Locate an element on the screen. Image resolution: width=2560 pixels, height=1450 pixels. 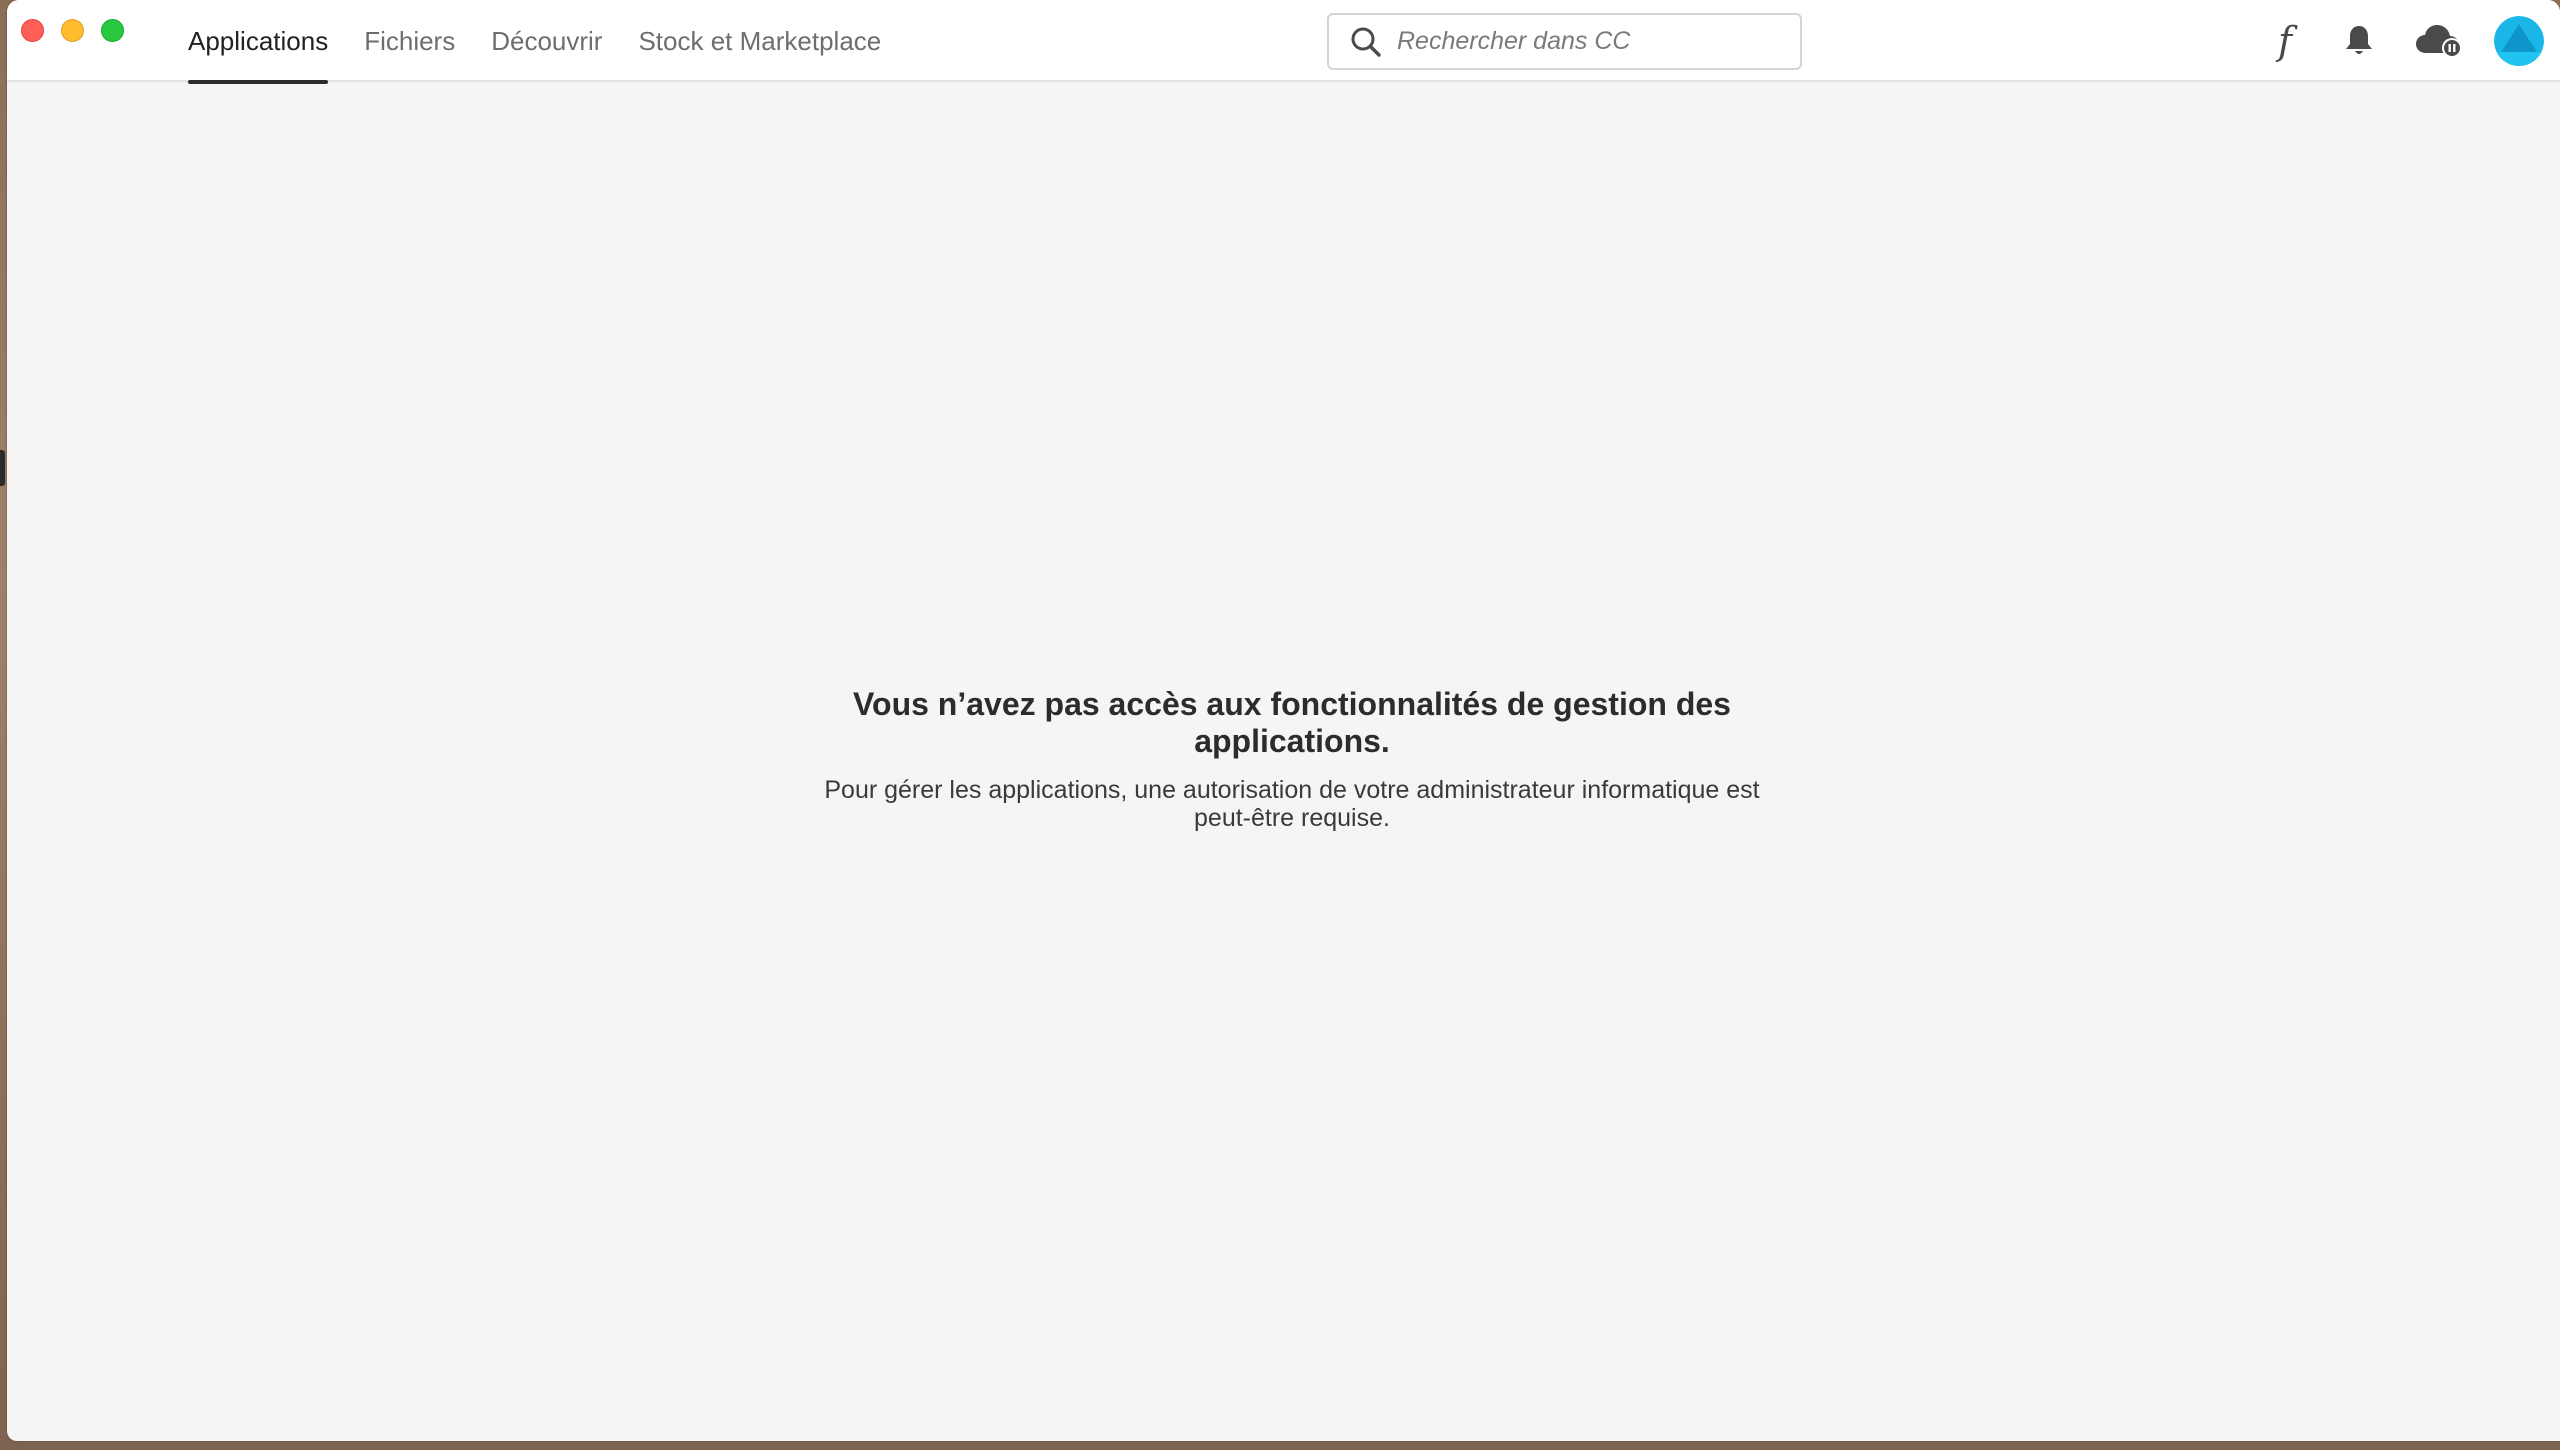
tab-stock-marketplace: Stock et Marketplace is located at coordinates (759, 41).